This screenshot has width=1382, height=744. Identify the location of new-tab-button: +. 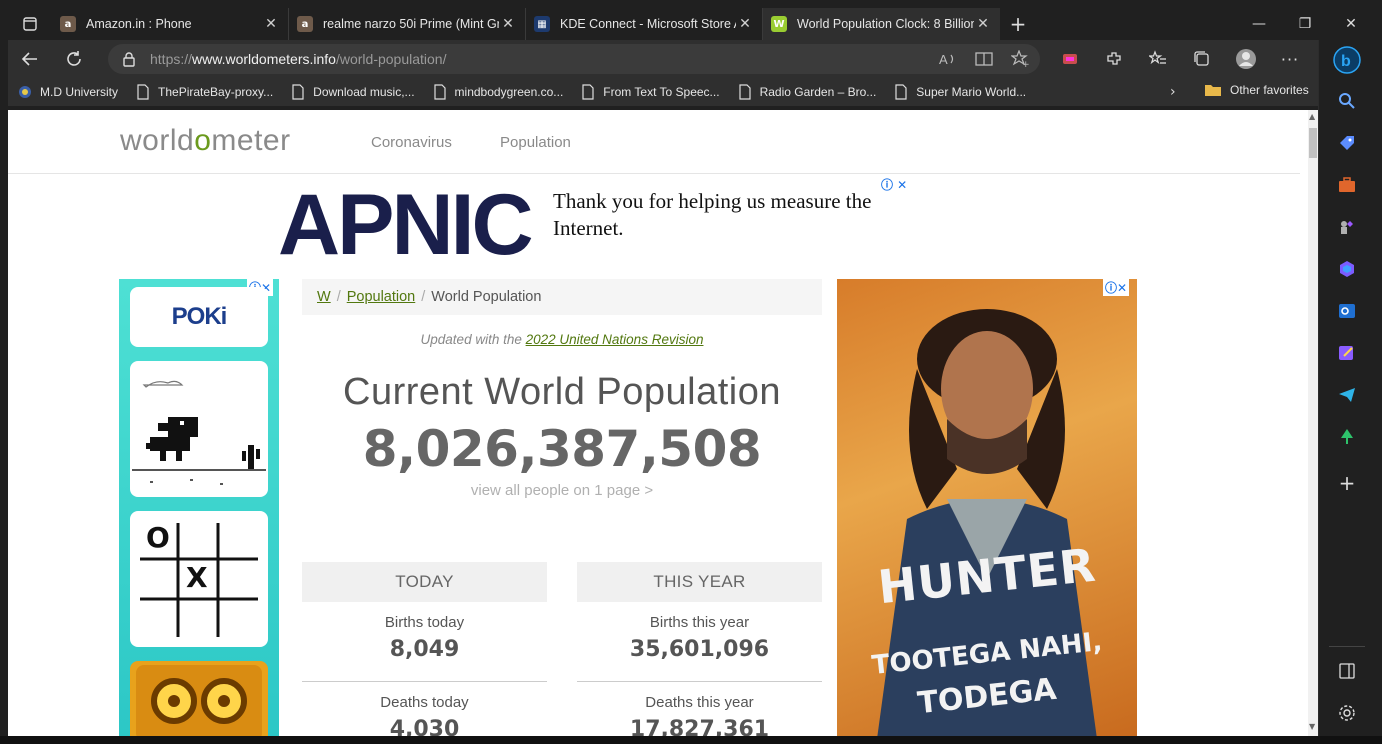
(1018, 24).